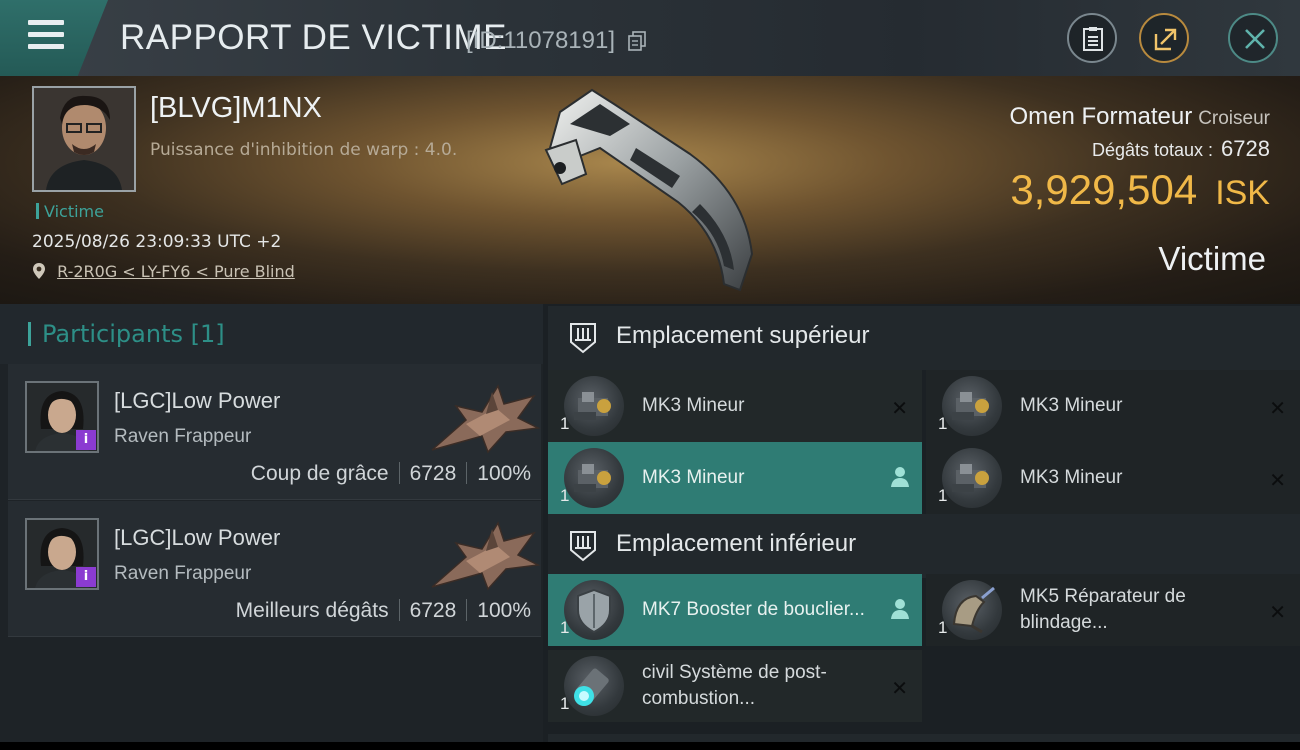  I want to click on victim-portrait, so click(84, 139).